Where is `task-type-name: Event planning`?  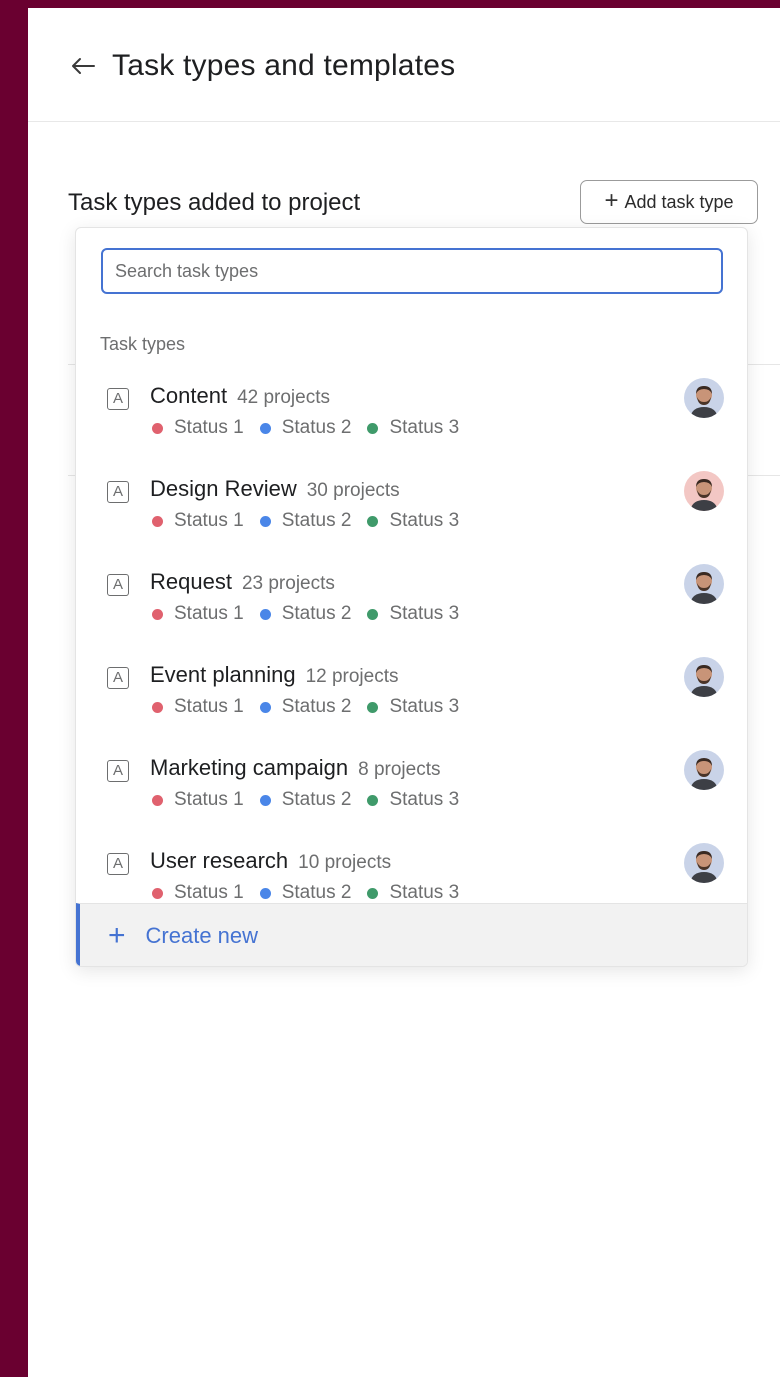
task-type-name: Event planning is located at coordinates (223, 674).